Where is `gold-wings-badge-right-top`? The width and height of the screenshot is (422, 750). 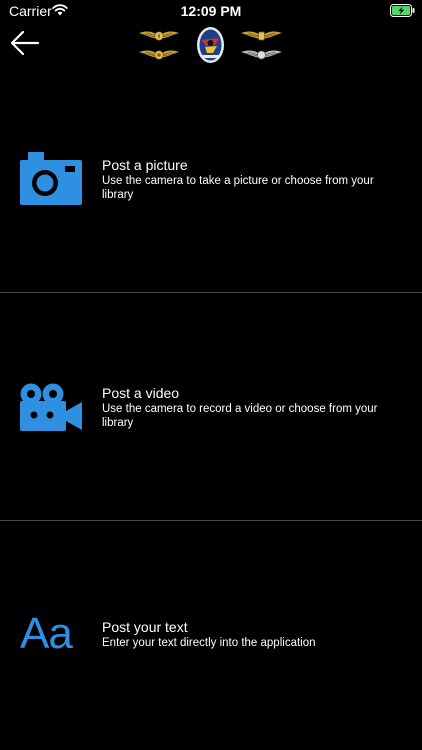 gold-wings-badge-right-top is located at coordinates (261, 36).